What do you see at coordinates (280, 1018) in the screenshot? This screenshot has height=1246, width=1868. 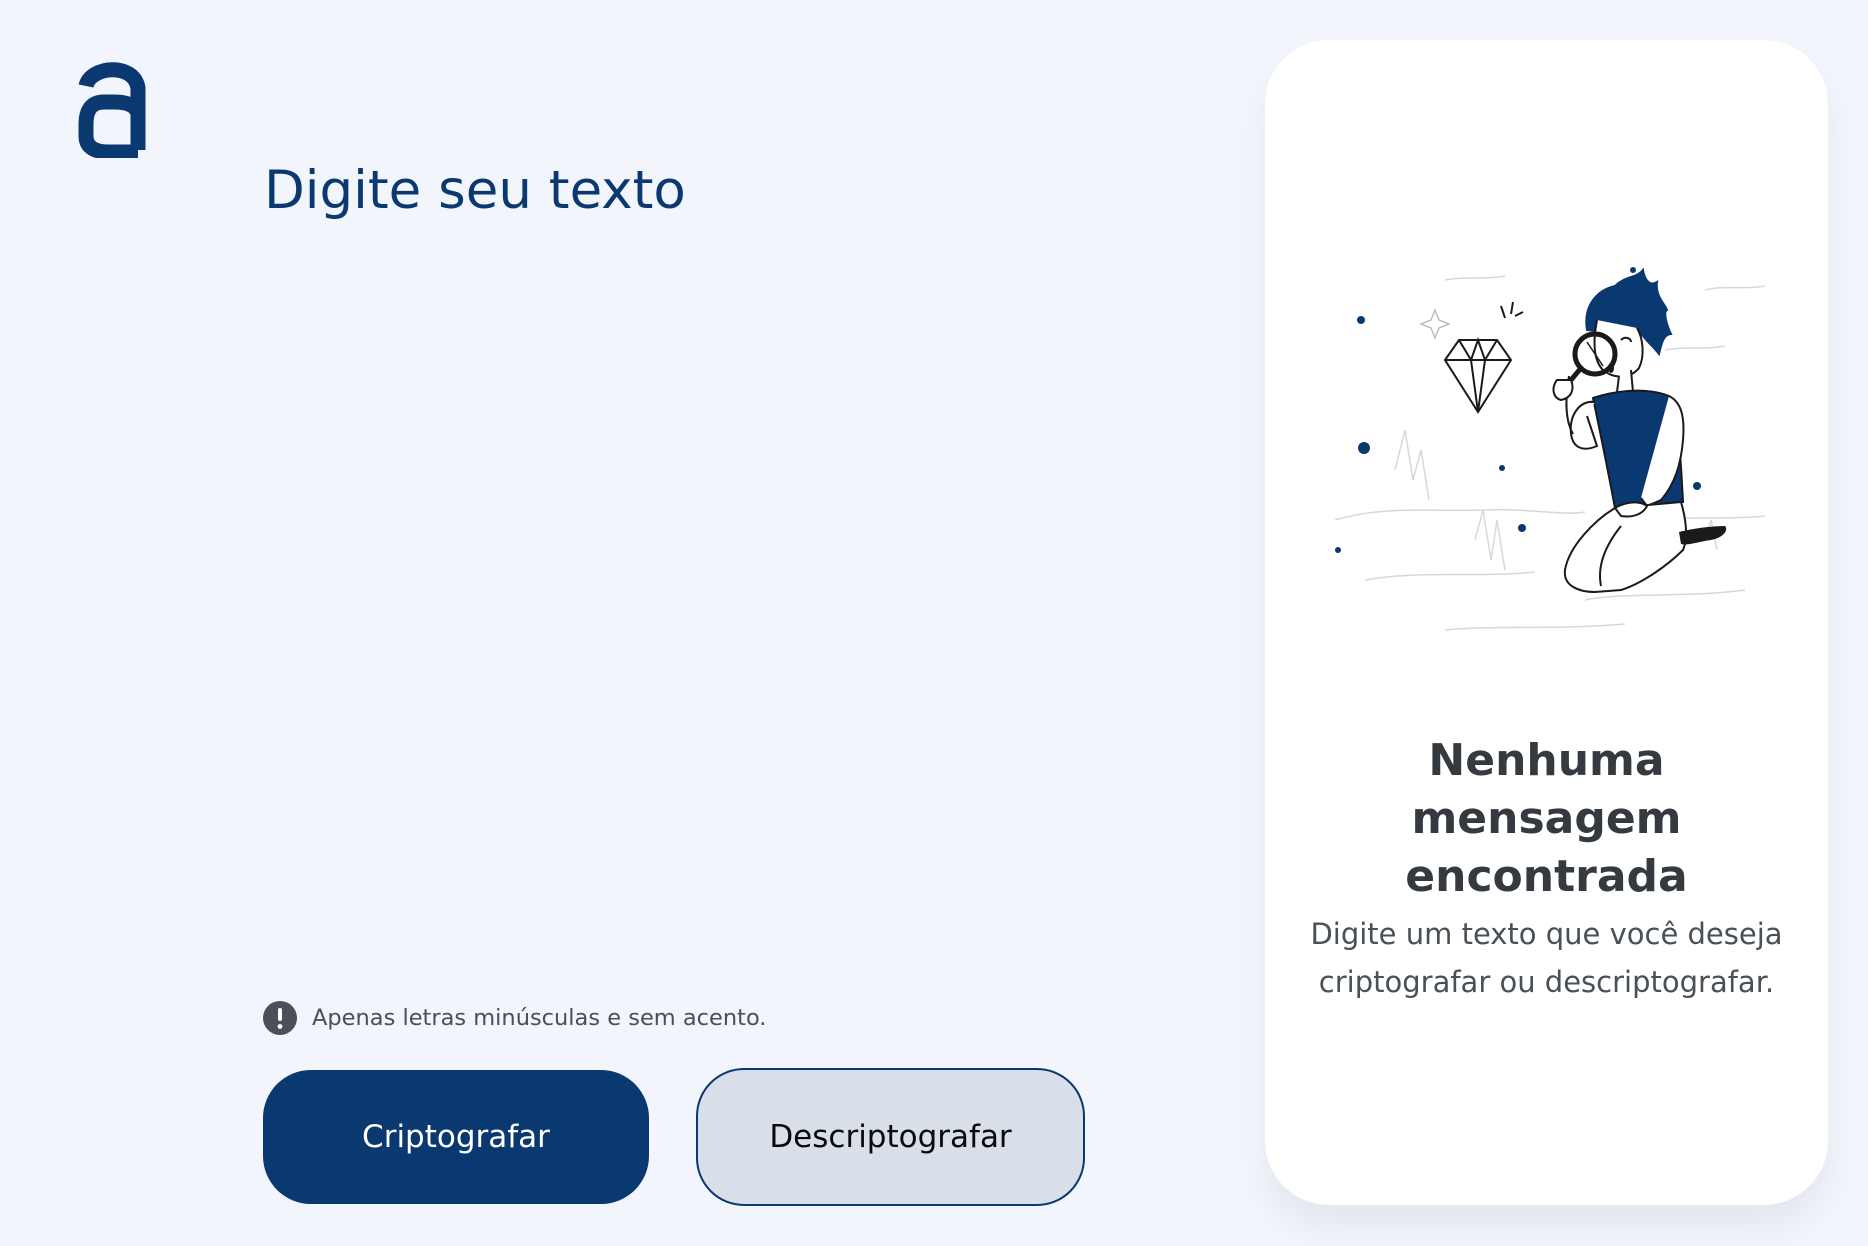 I see `exclamation-circle-icon` at bounding box center [280, 1018].